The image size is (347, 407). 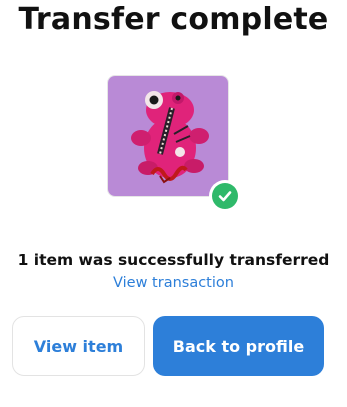 I want to click on check-circle-icon, so click(x=225, y=196).